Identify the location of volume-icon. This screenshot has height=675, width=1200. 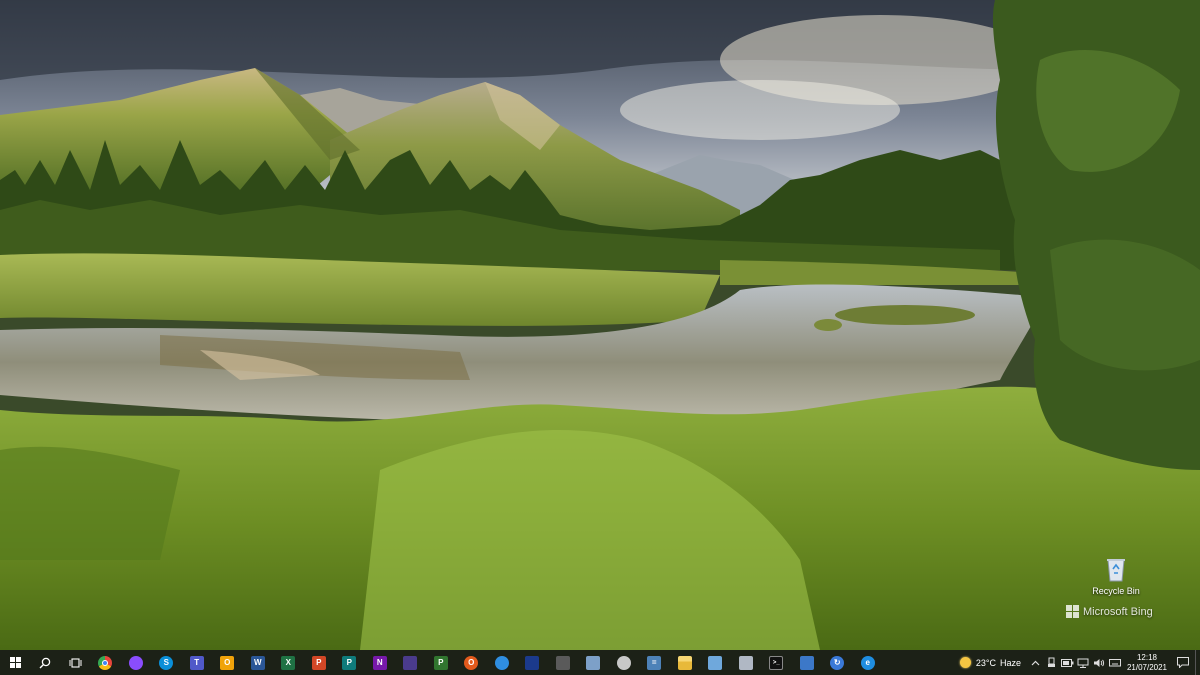
(1099, 662).